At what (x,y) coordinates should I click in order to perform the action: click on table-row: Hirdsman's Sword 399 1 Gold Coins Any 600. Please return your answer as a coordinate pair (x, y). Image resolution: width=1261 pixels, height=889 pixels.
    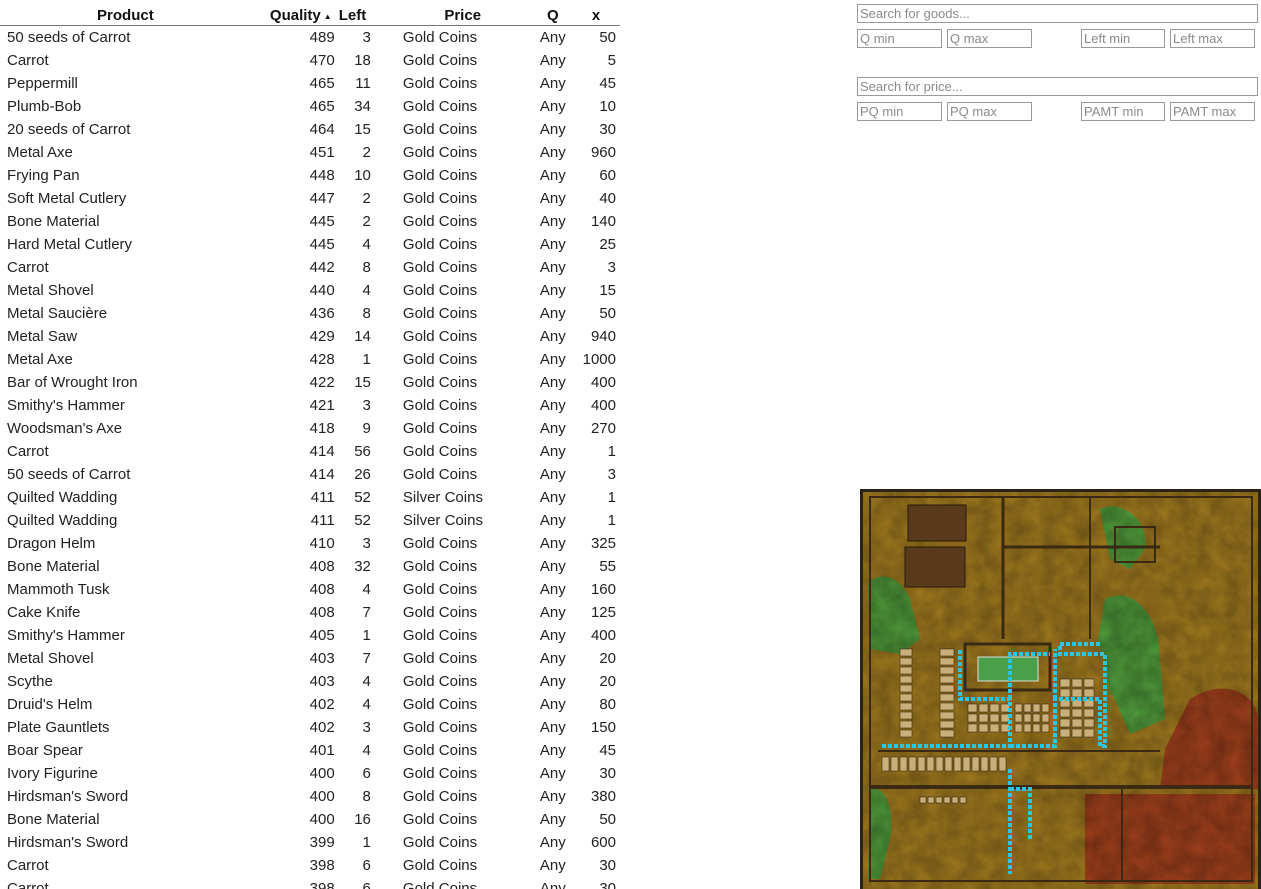
    Looking at the image, I should click on (310, 842).